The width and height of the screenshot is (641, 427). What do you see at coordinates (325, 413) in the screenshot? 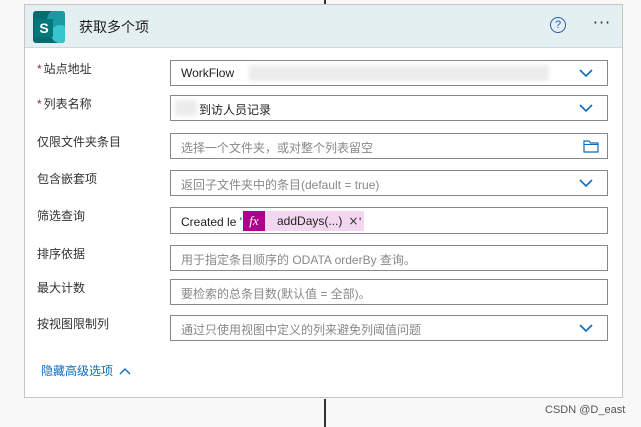
I see `flow-connector-bottom` at bounding box center [325, 413].